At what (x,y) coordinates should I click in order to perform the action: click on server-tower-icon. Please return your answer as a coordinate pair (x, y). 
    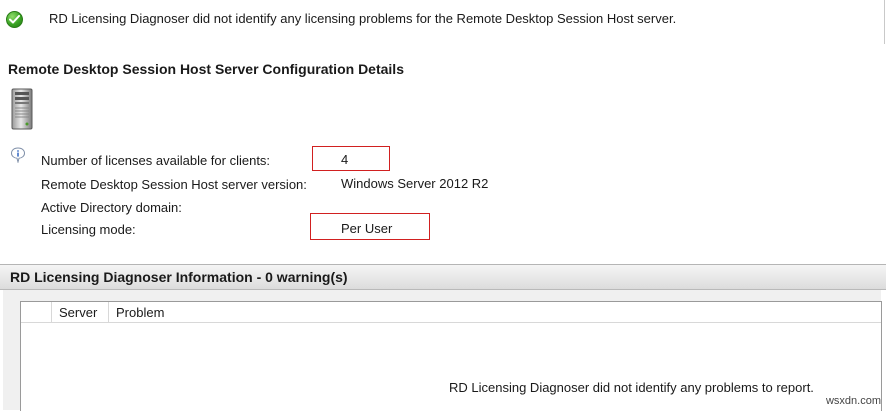
    Looking at the image, I should click on (22, 109).